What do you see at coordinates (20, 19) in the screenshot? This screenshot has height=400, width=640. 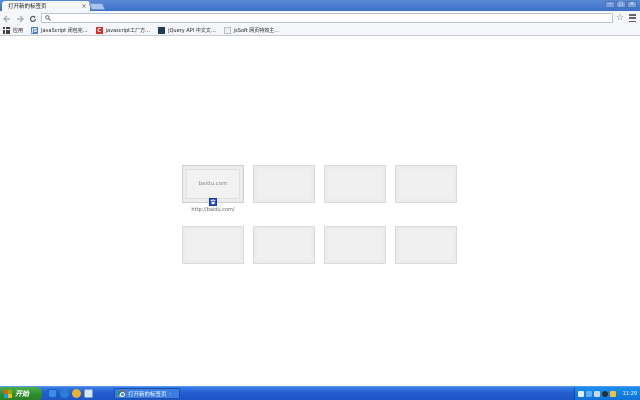 I see `forward-arrow-icon` at bounding box center [20, 19].